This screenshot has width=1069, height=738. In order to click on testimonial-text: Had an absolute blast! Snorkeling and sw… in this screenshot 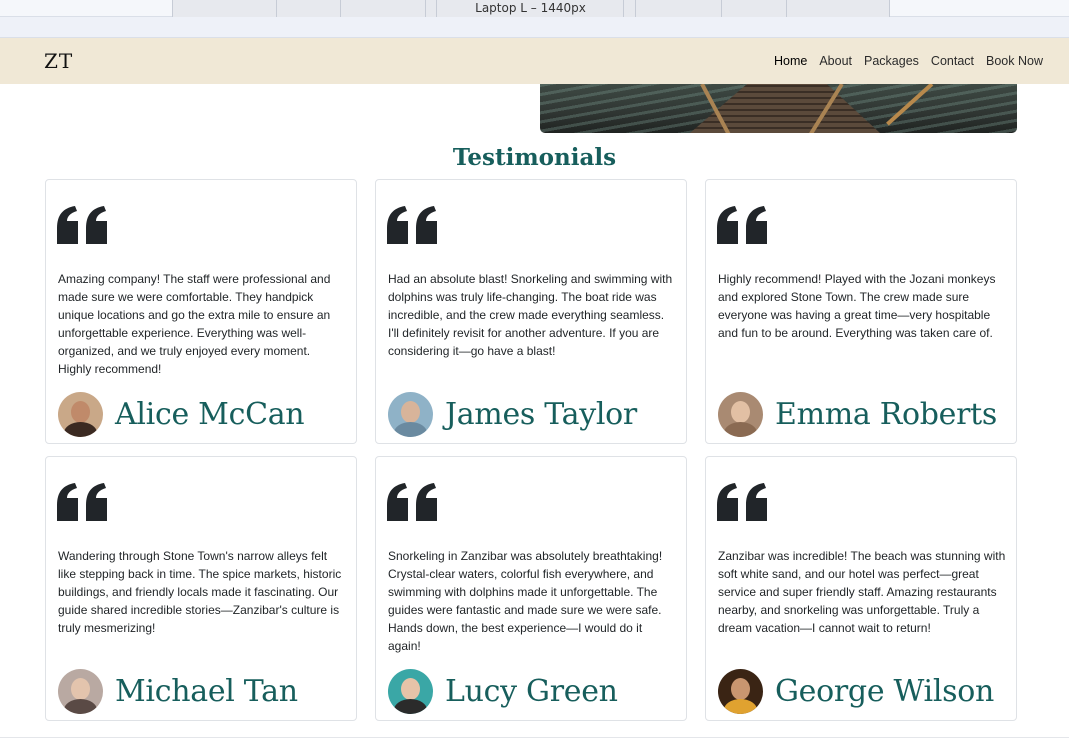, I will do `click(530, 315)`.